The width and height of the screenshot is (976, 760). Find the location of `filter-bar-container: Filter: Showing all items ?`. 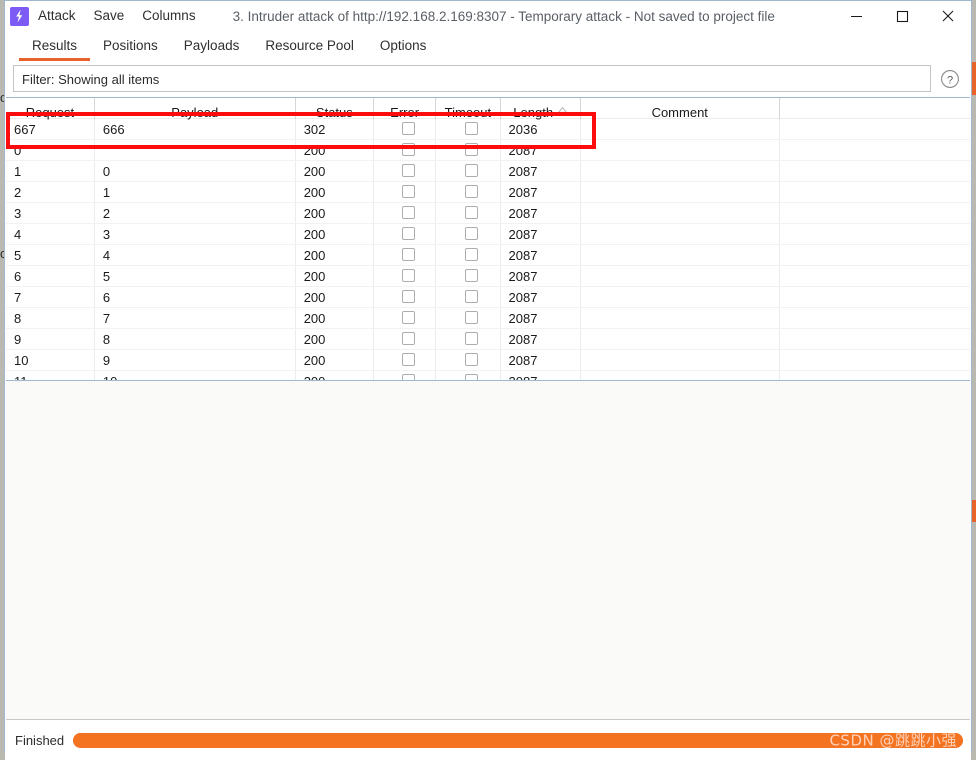

filter-bar-container: Filter: Showing all items ? is located at coordinates (488, 79).